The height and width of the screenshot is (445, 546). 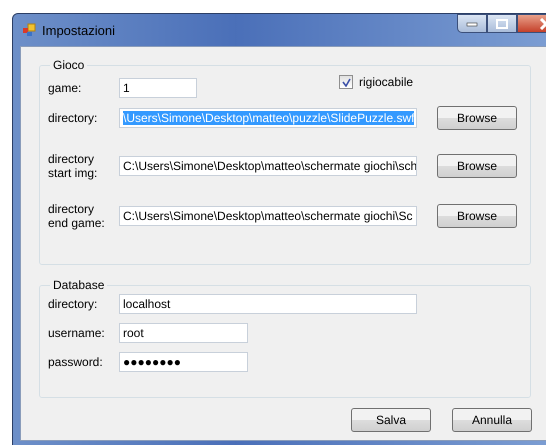 I want to click on app-icon, so click(x=29, y=30).